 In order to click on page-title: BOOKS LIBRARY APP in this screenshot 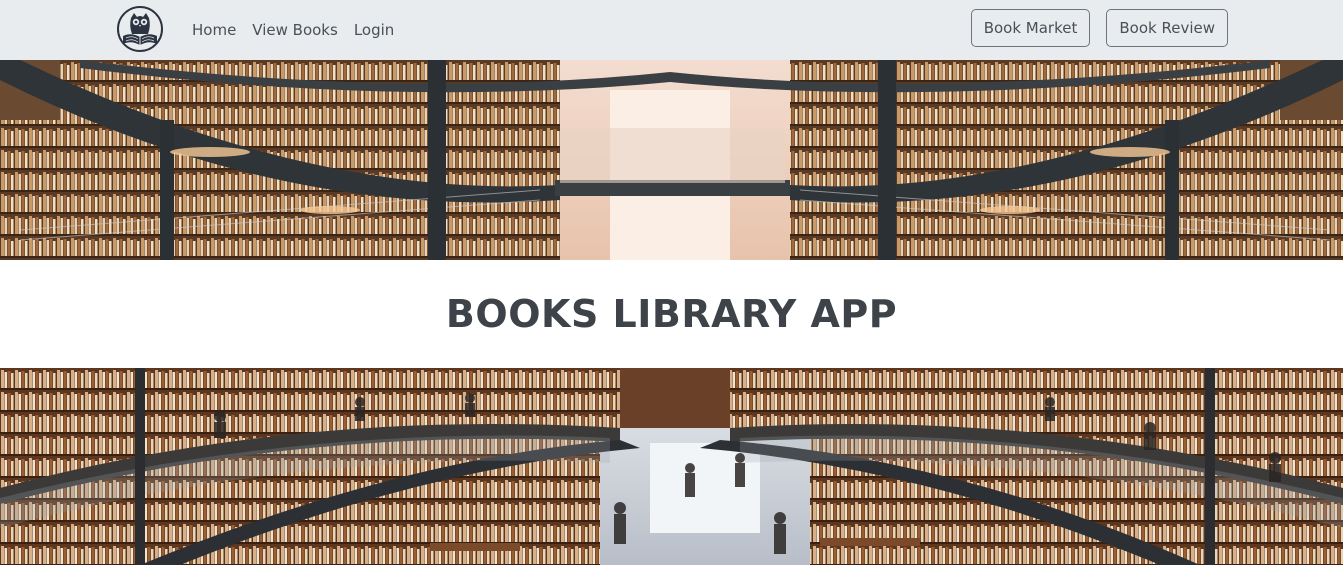, I will do `click(671, 314)`.